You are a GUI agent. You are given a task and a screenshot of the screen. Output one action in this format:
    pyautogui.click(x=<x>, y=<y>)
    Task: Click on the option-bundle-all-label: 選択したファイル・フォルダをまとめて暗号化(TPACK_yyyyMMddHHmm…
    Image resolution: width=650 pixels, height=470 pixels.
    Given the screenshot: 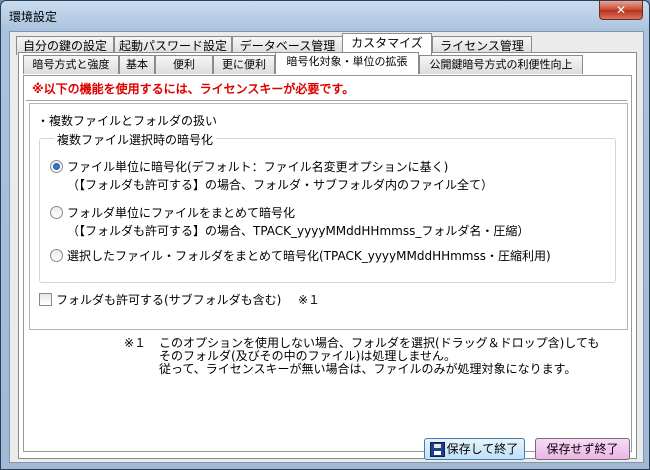 What is the action you would take?
    pyautogui.click(x=309, y=255)
    